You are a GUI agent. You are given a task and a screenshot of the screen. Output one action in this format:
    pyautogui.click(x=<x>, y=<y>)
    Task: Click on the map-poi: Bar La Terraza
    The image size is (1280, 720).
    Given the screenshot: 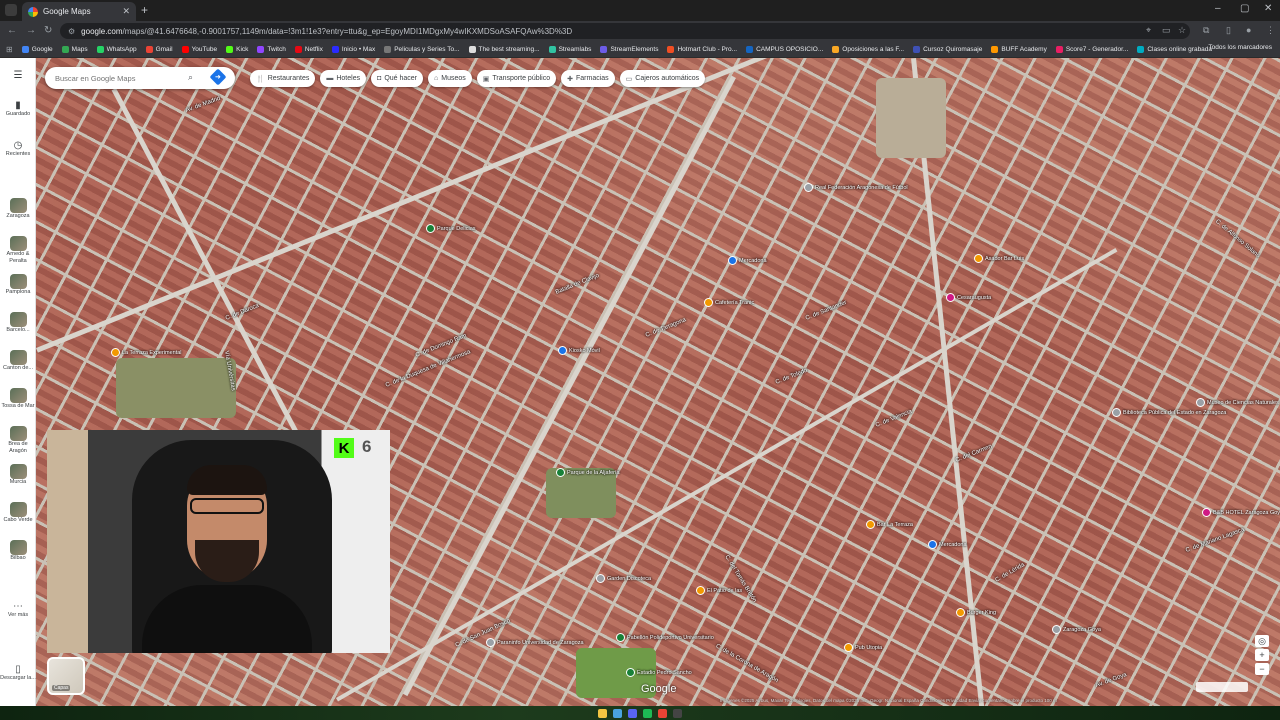 What is the action you would take?
    pyautogui.click(x=889, y=524)
    